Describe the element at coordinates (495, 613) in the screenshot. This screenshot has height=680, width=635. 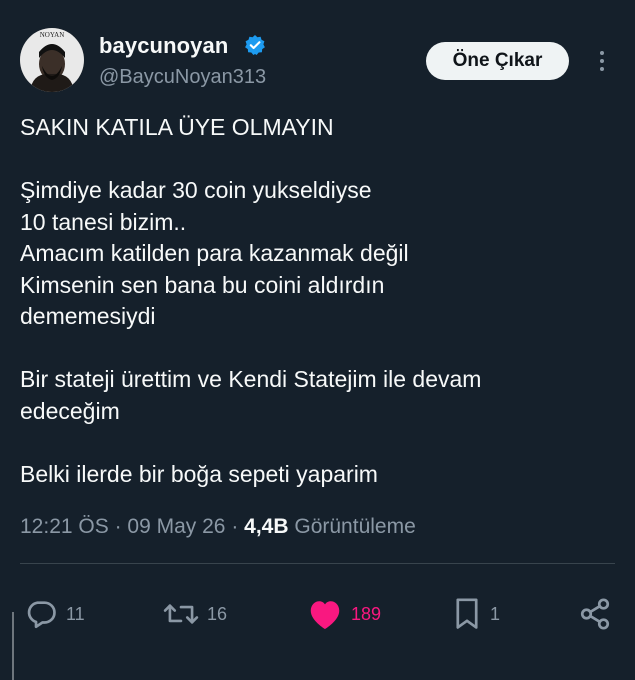
I see `bookmark-count: 1` at that location.